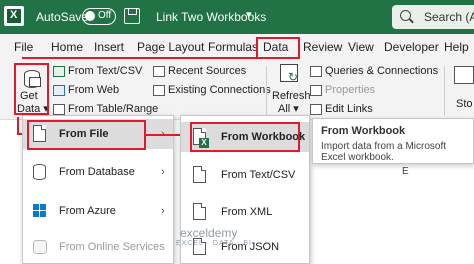 This screenshot has width=474, height=264. Describe the element at coordinates (90, 16) in the screenshot. I see `toggle-knob` at that location.